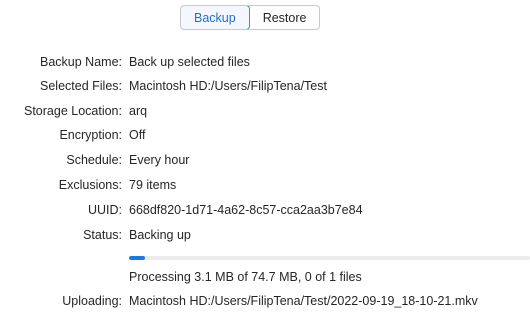 The image size is (530, 316). Describe the element at coordinates (215, 17) in the screenshot. I see `tab-backup: Backup` at that location.